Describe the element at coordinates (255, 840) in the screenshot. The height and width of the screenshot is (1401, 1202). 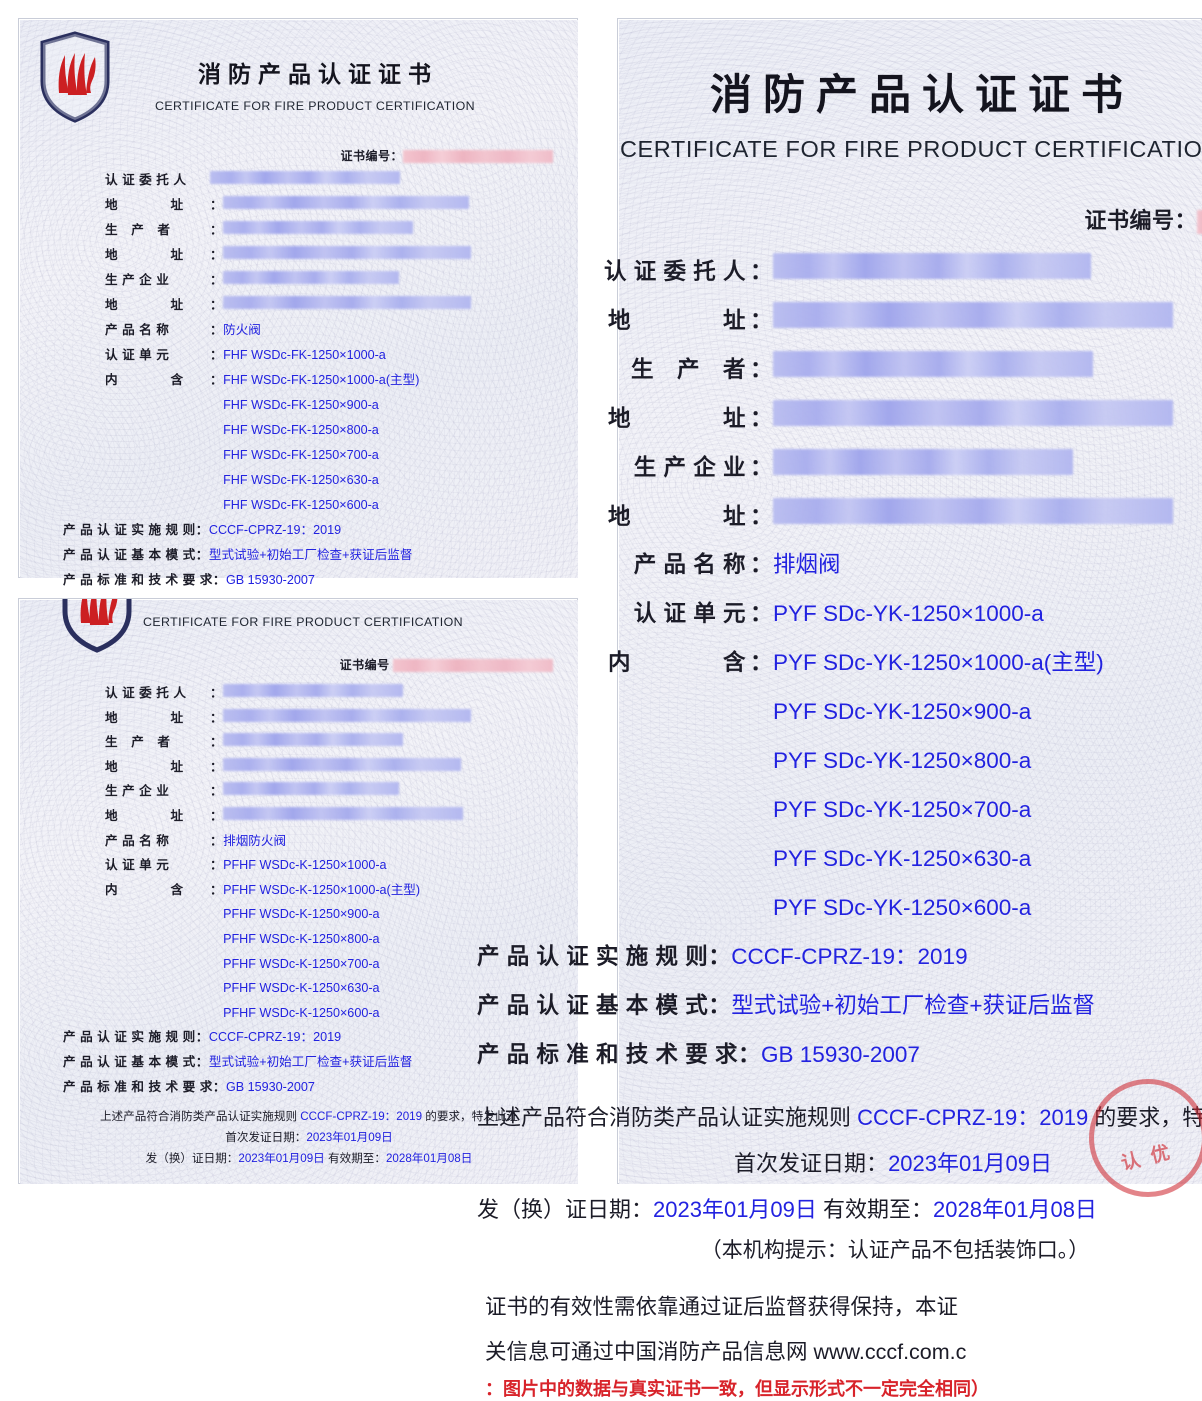
I see `product-name-value: 排烟防火阀` at that location.